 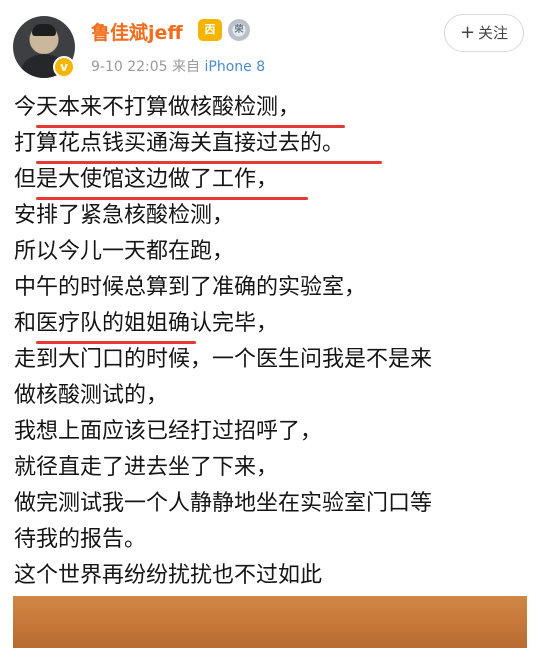 I want to click on post-line: 中午的时候总算到了准确的实验室，, so click(x=190, y=287).